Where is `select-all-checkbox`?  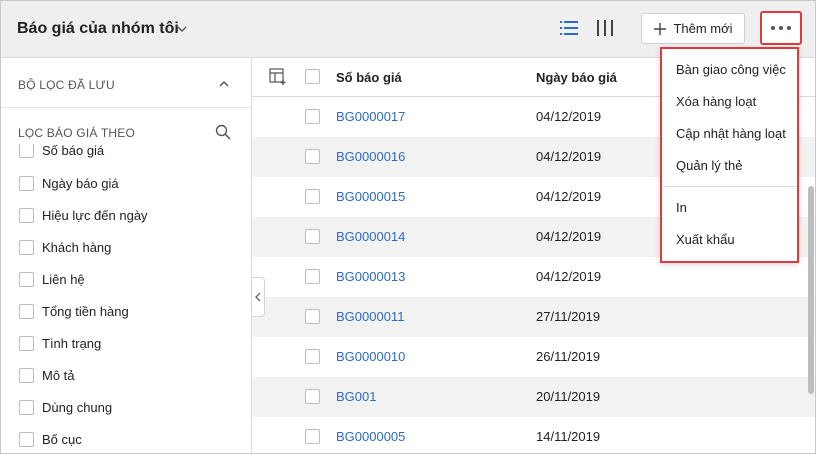
select-all-checkbox is located at coordinates (312, 76).